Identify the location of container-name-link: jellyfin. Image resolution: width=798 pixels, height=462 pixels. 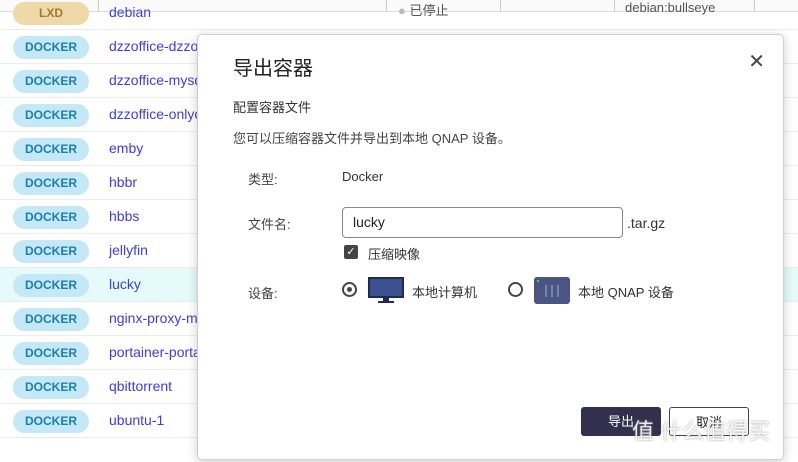
(128, 250).